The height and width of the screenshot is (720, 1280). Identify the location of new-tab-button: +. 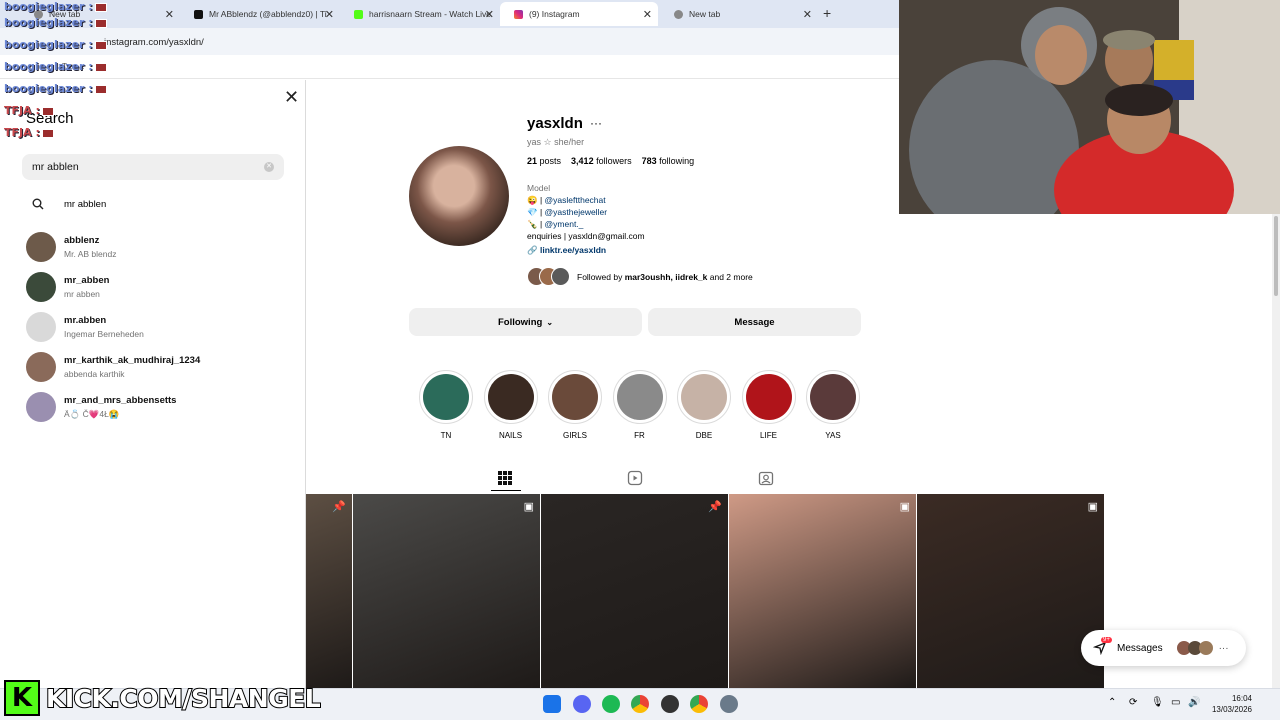
(827, 13).